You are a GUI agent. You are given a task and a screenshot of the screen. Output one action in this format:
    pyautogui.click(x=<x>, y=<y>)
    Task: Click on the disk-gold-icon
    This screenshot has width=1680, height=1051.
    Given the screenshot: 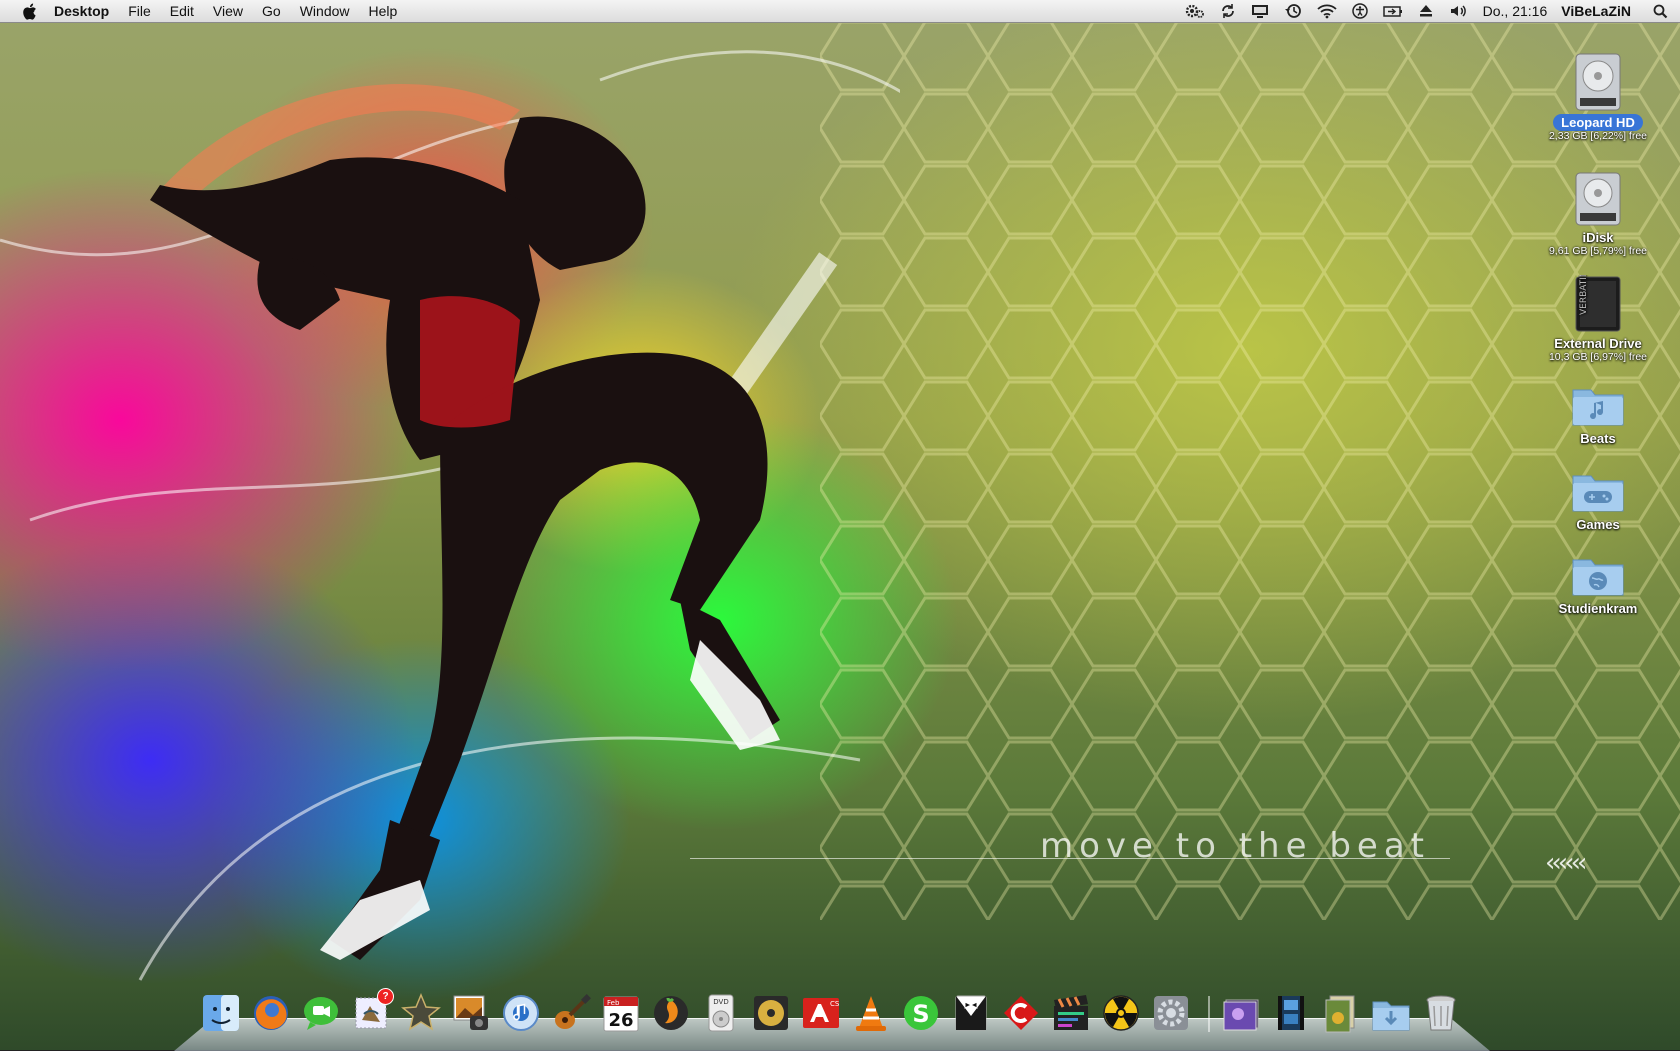 What is the action you would take?
    pyautogui.click(x=771, y=1013)
    